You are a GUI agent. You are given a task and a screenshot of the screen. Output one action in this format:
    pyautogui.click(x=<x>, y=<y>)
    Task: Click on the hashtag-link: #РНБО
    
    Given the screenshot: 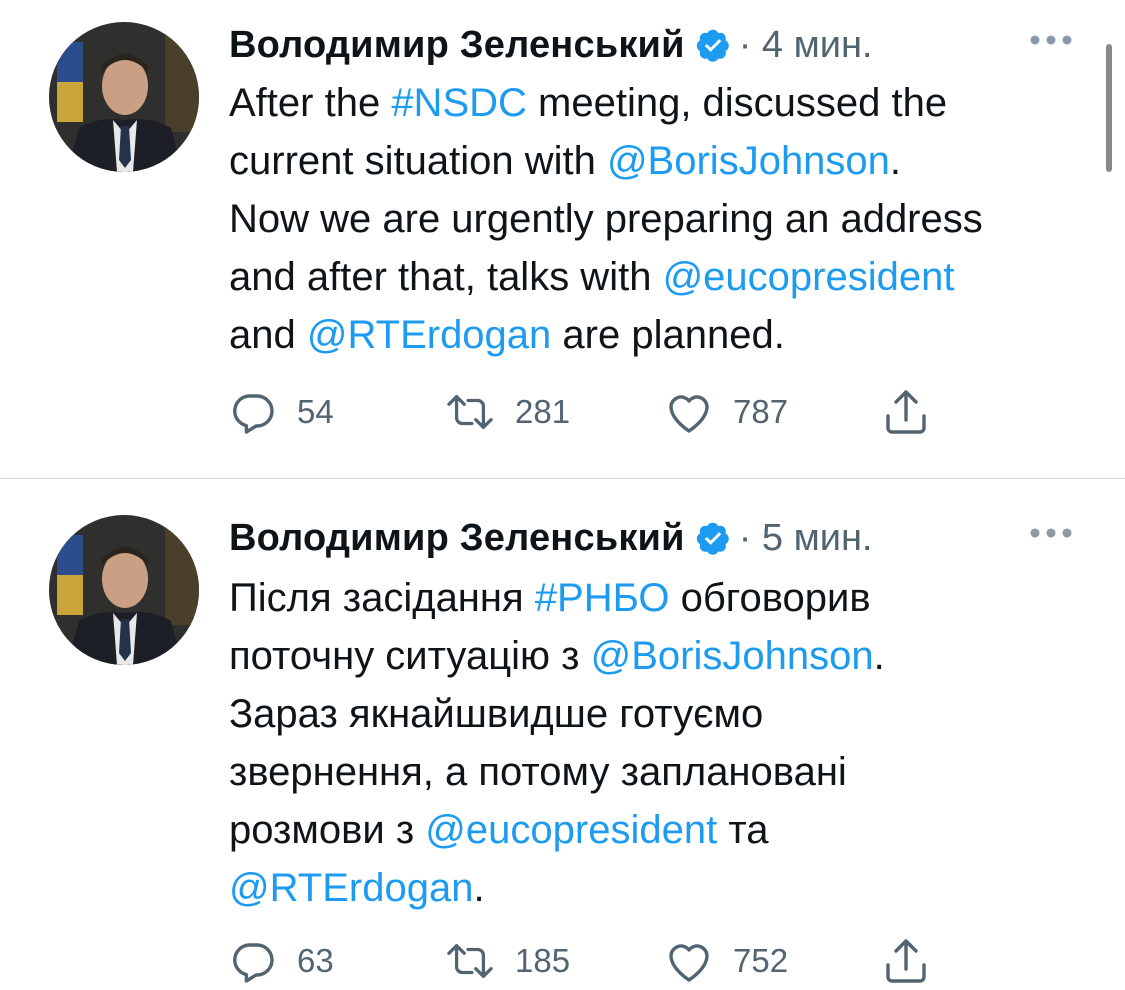 What is the action you would take?
    pyautogui.click(x=602, y=598)
    